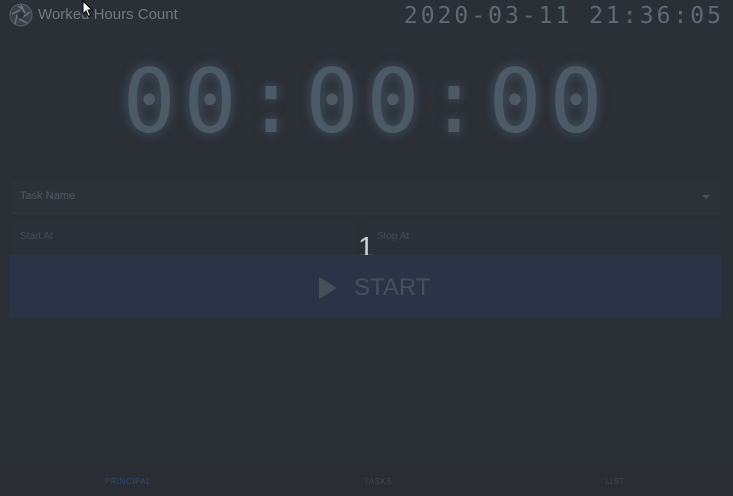 The image size is (733, 496). I want to click on mouse-cursor-icon, so click(88, 9).